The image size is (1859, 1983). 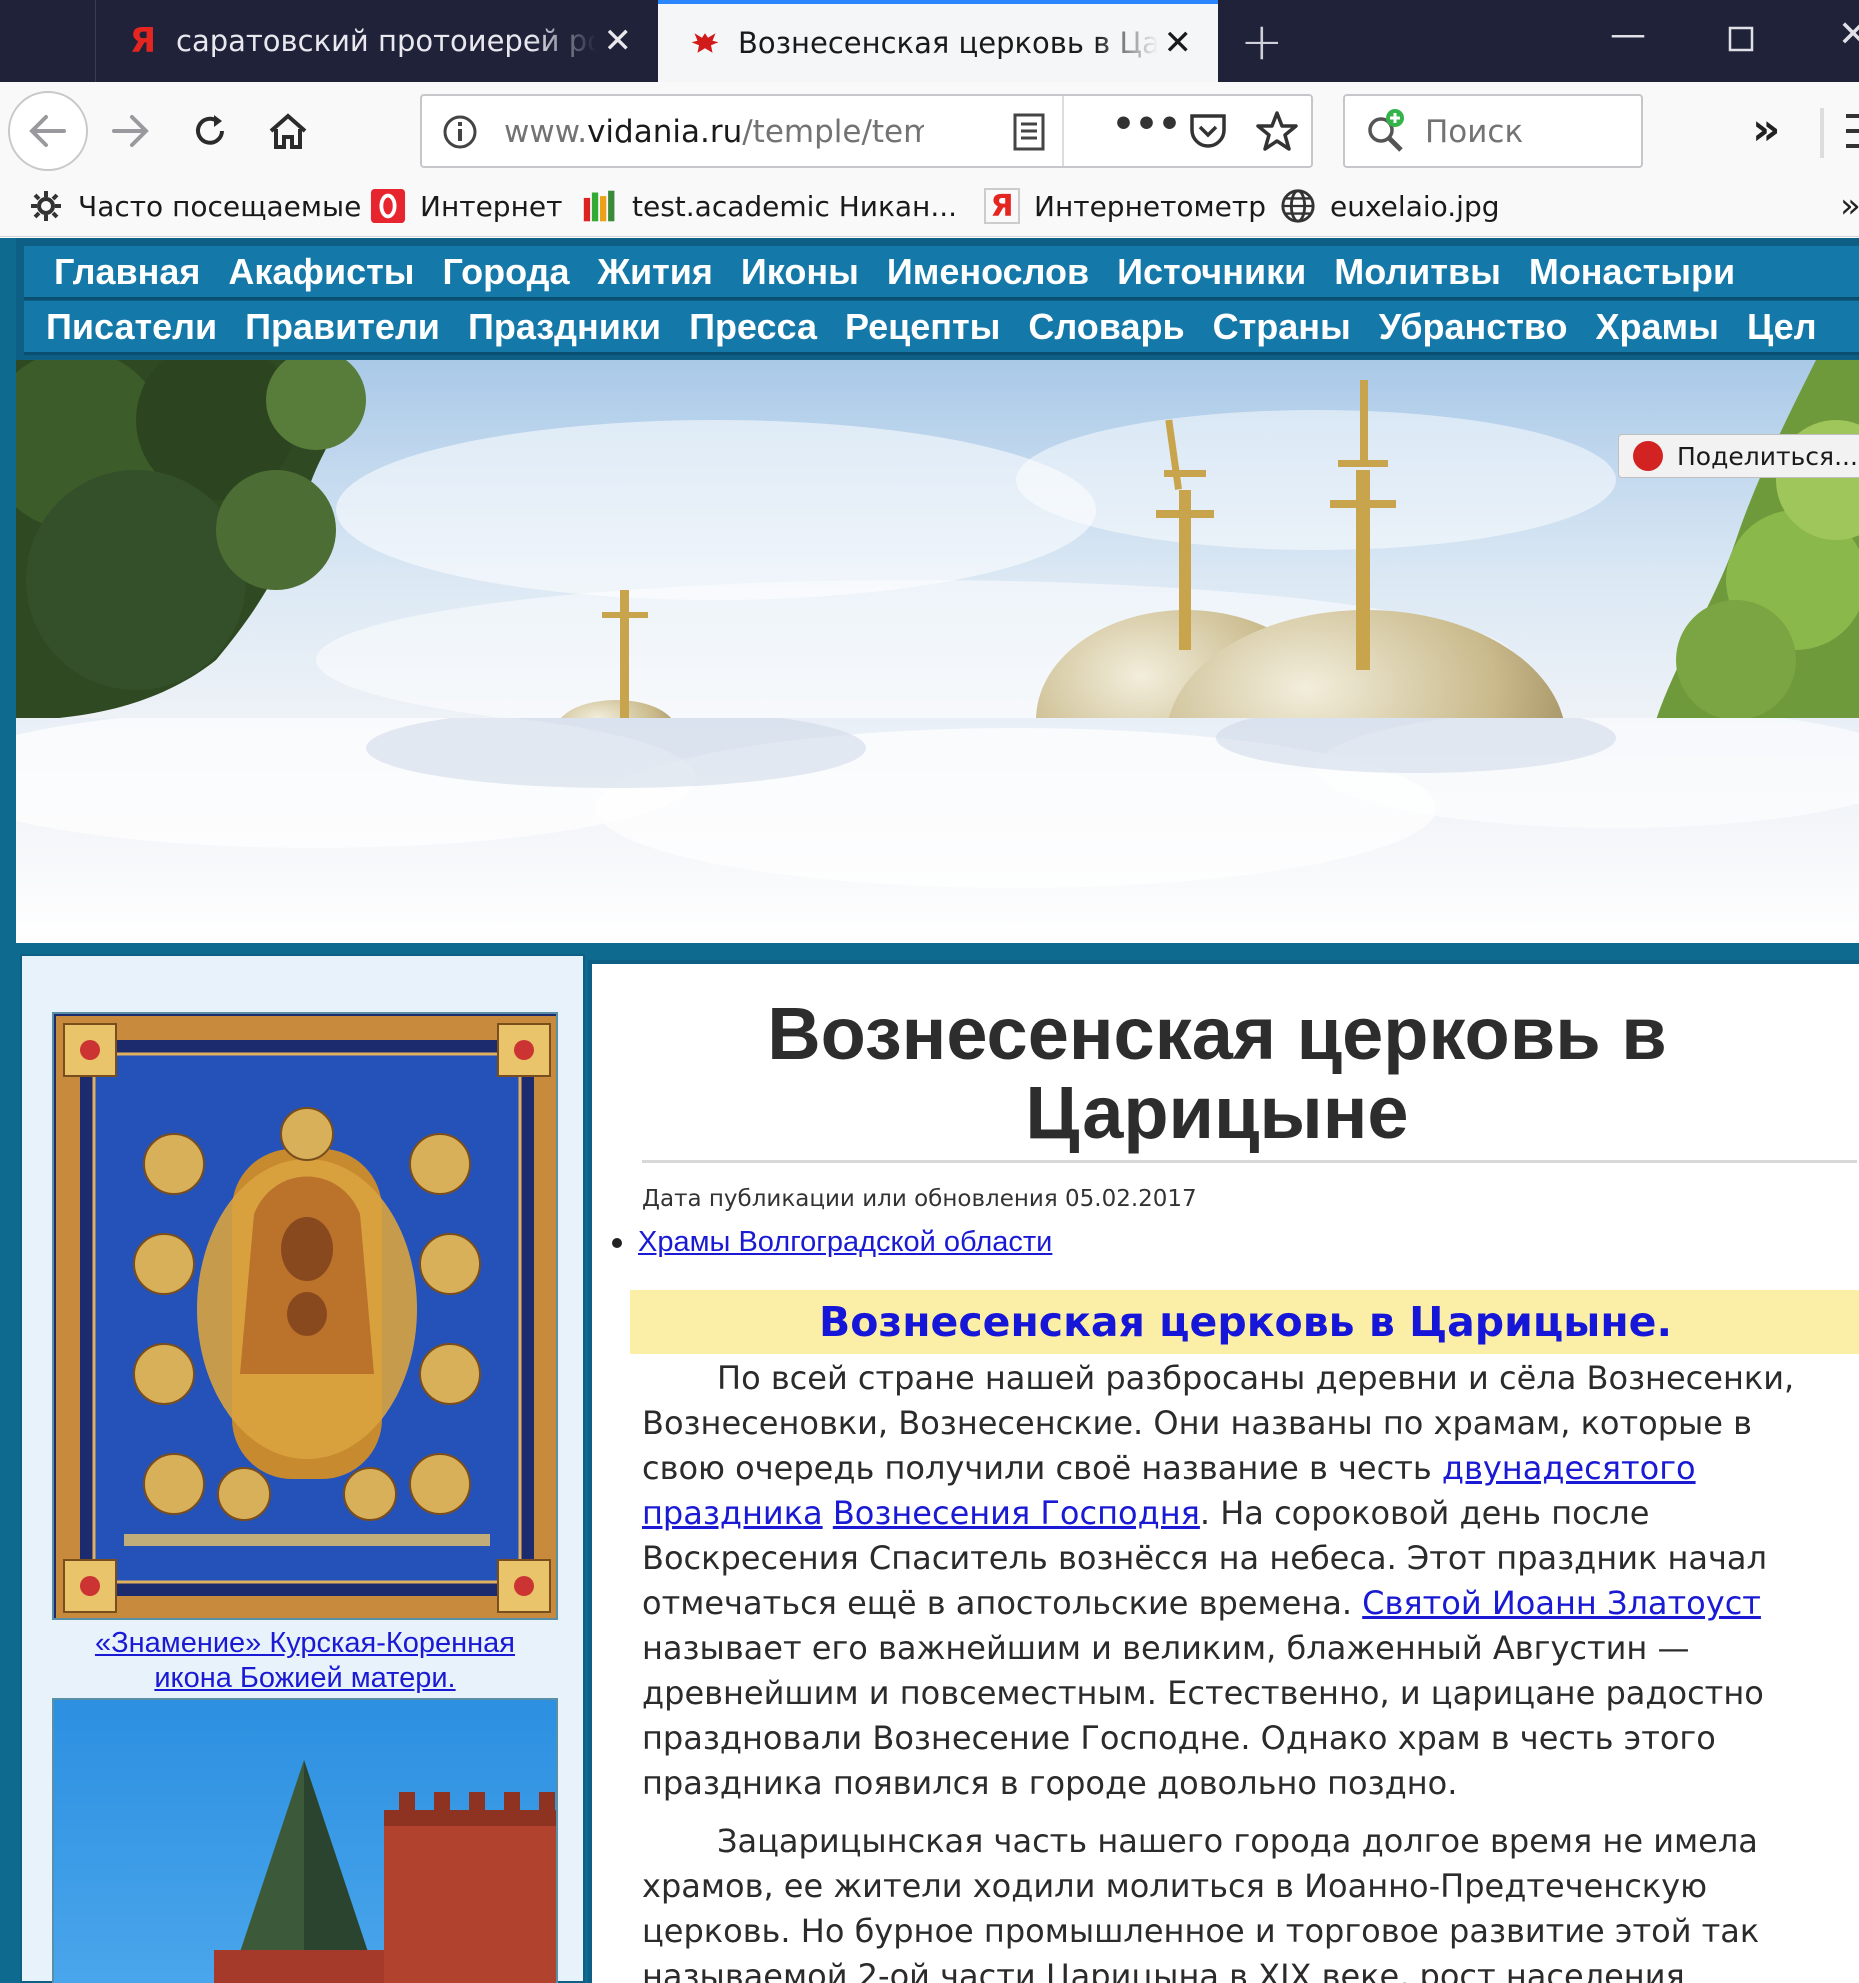 What do you see at coordinates (1741, 40) in the screenshot?
I see `maximize-icon` at bounding box center [1741, 40].